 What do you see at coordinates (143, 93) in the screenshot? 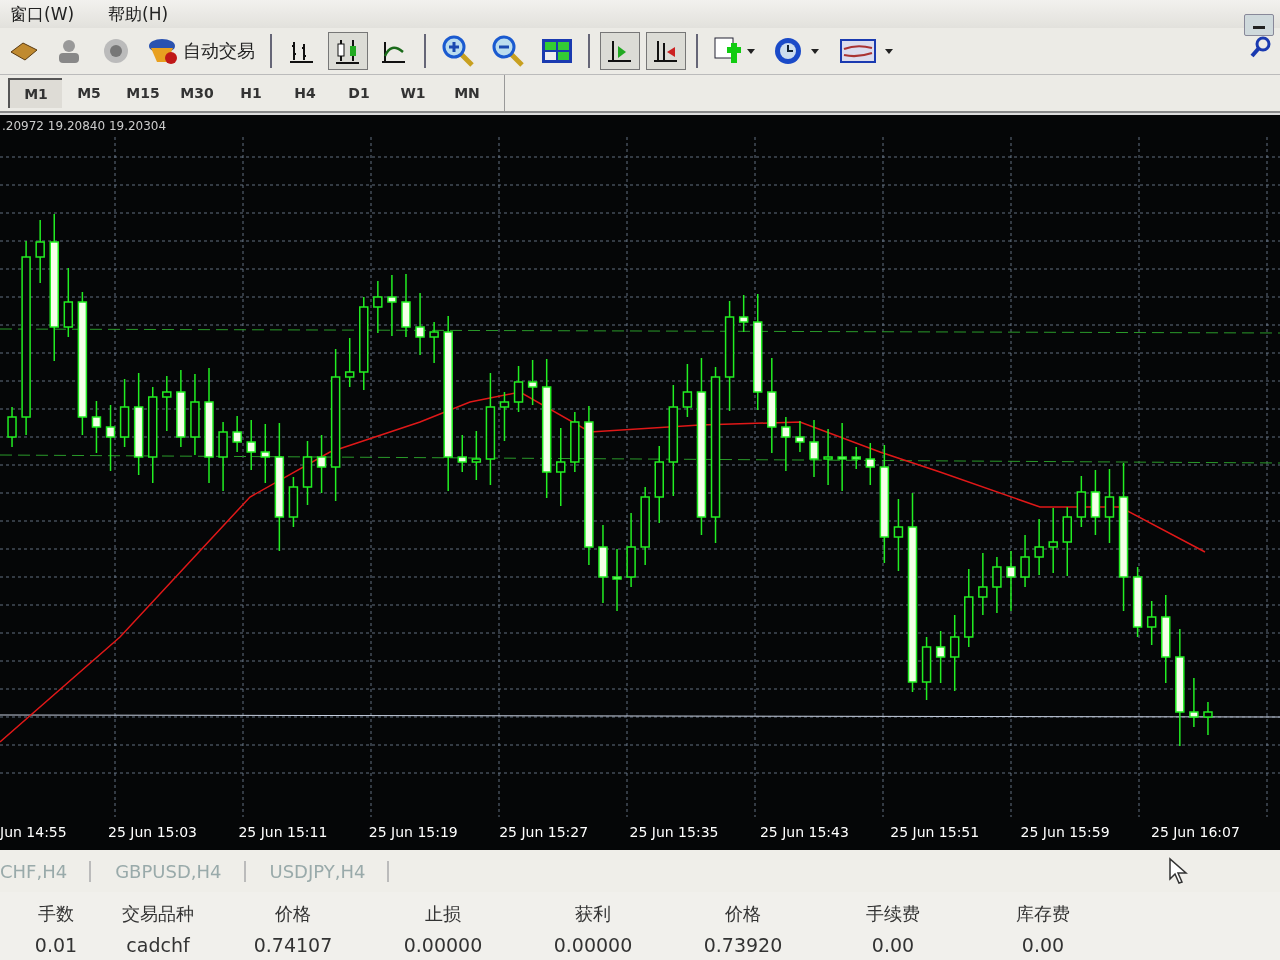
I see `timeframe-button: M15` at bounding box center [143, 93].